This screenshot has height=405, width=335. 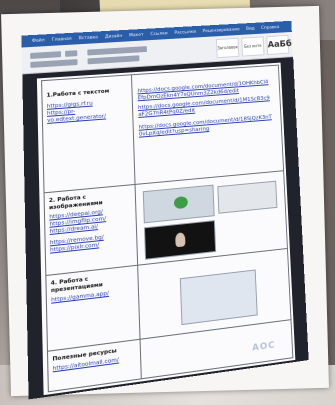 What do you see at coordinates (221, 30) in the screenshot?
I see `ribbon-tab: Рецензирование` at bounding box center [221, 30].